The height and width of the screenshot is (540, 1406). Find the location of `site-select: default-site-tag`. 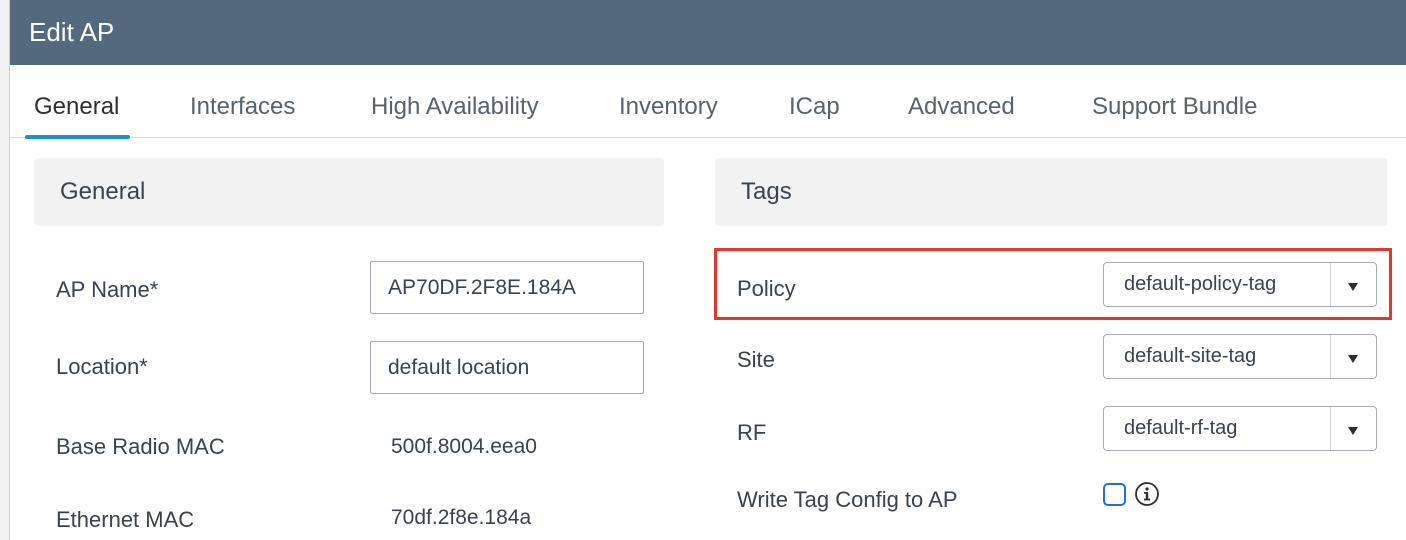

site-select: default-site-tag is located at coordinates (1240, 356).